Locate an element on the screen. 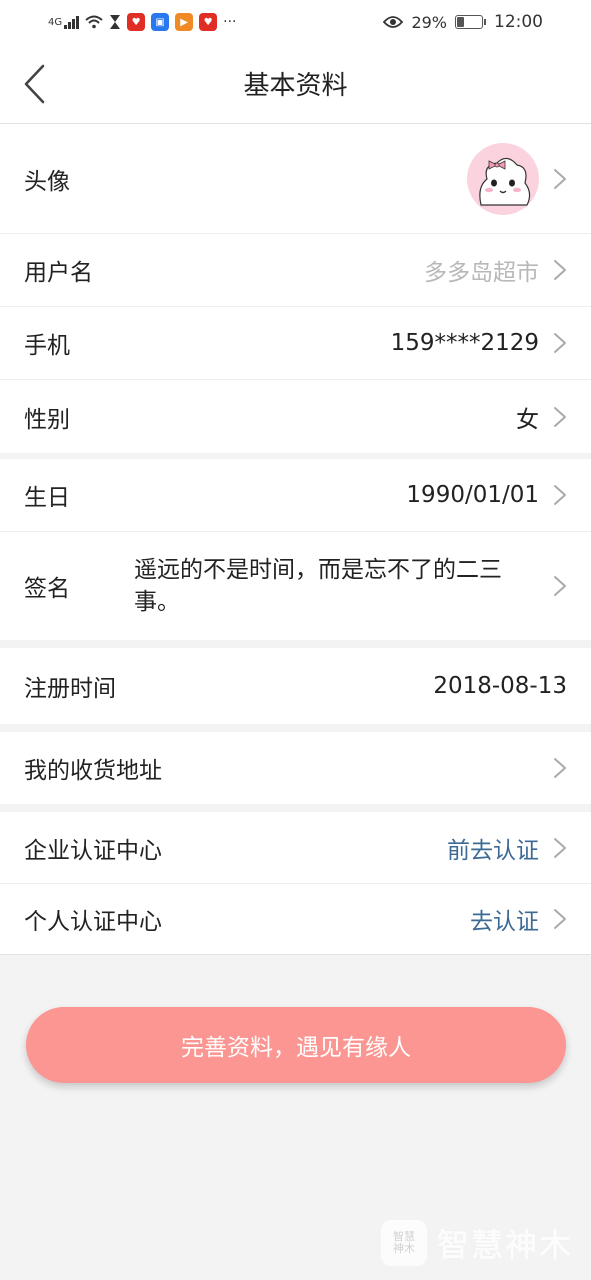 The height and width of the screenshot is (1280, 591). profile-group-personal: 生日 1990/01/01 签名 遥远的不是时间，而是忘不了的二三事。 is located at coordinates (295, 549).